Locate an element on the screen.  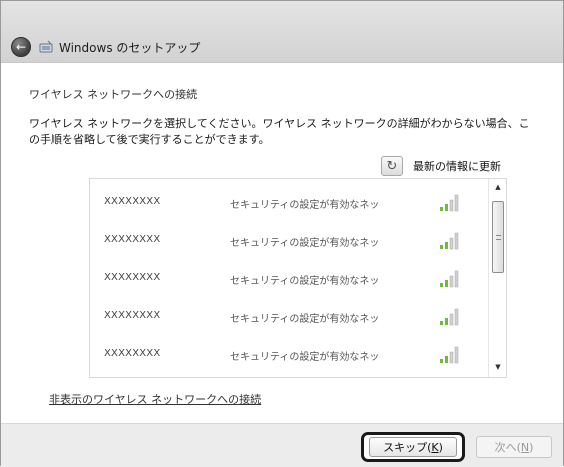
list-scrollbar: ▲ ▼ is located at coordinates (497, 278).